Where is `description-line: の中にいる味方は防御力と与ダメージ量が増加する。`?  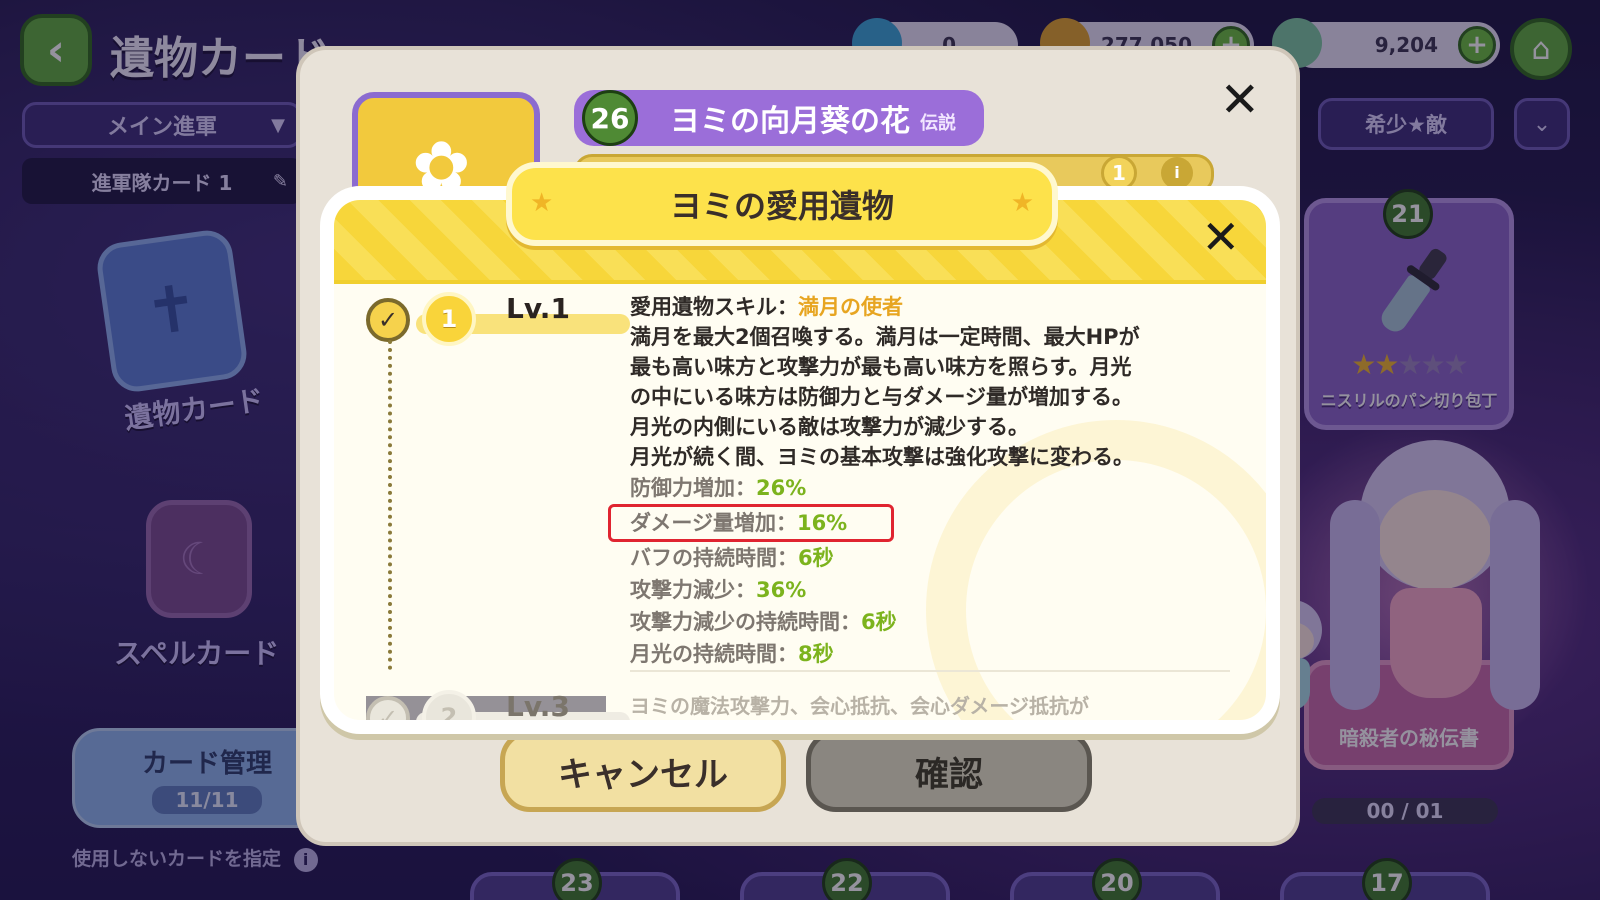
description-line: の中にいる味方は防御力と与ダメージ量が増加する。 is located at coordinates (881, 397).